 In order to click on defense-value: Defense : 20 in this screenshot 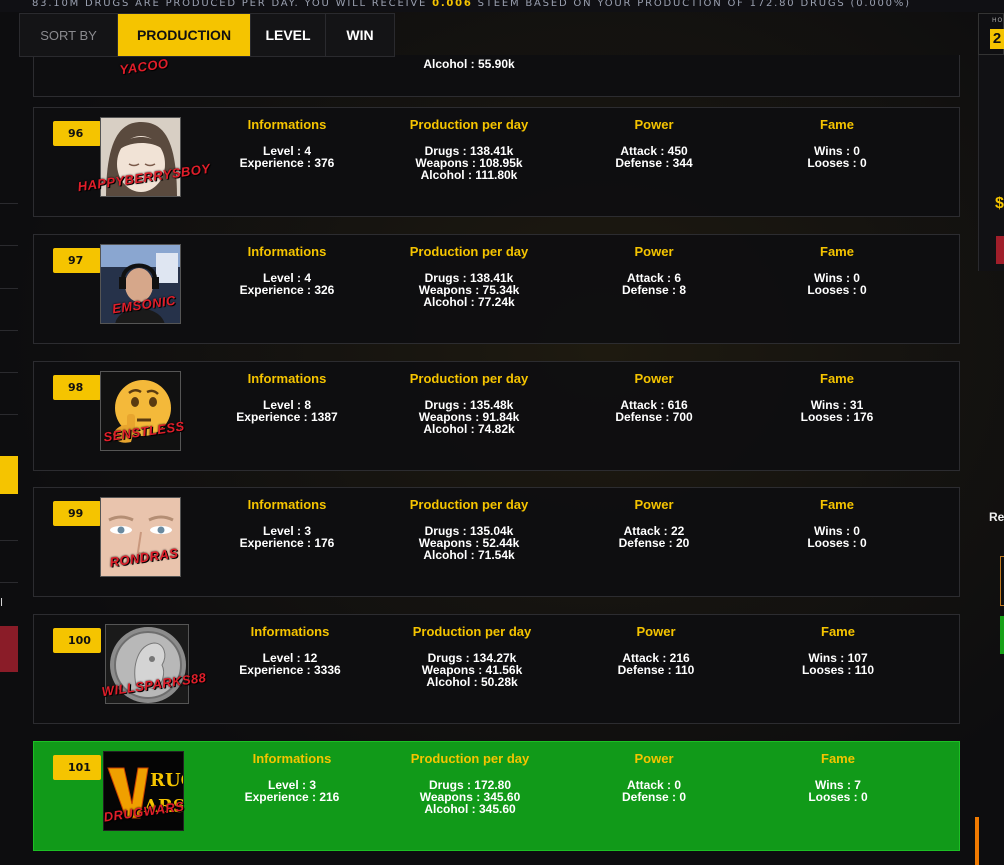, I will do `click(654, 543)`.